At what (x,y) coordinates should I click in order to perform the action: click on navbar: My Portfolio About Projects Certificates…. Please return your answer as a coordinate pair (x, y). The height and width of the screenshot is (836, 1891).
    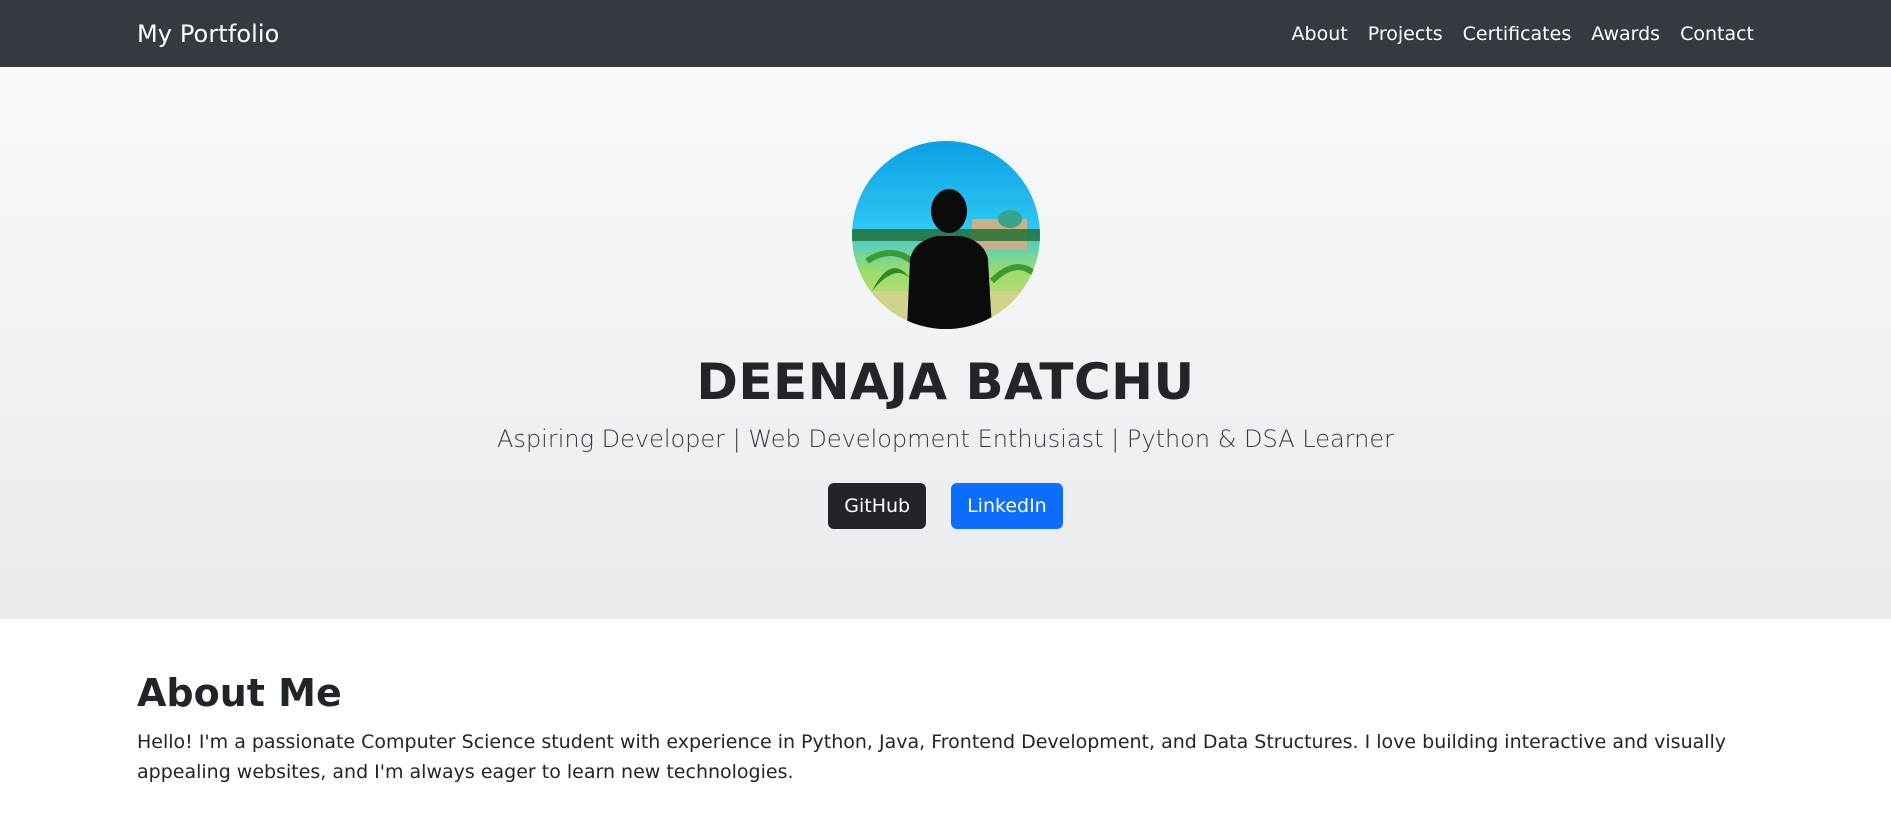
    Looking at the image, I should click on (945, 33).